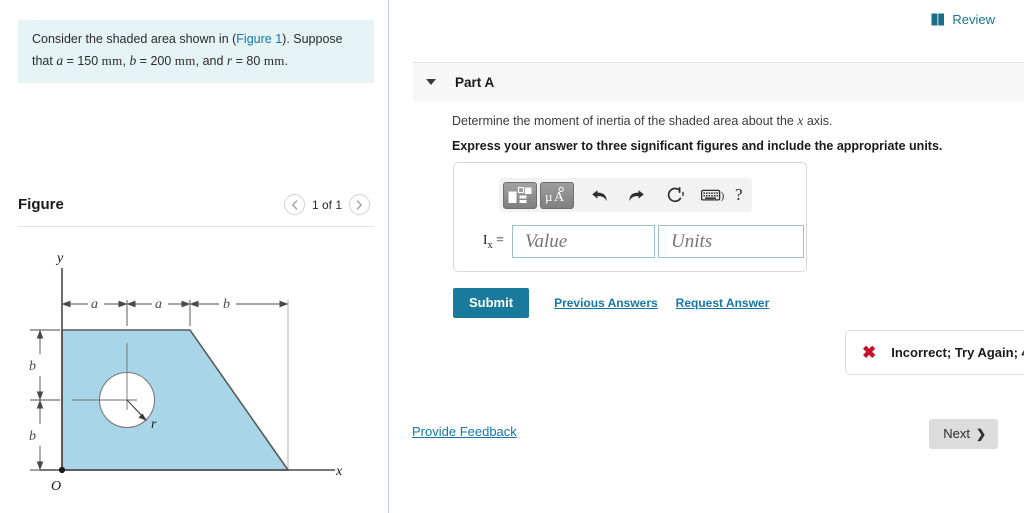  What do you see at coordinates (259, 39) in the screenshot?
I see `figure-link: Figure 1` at bounding box center [259, 39].